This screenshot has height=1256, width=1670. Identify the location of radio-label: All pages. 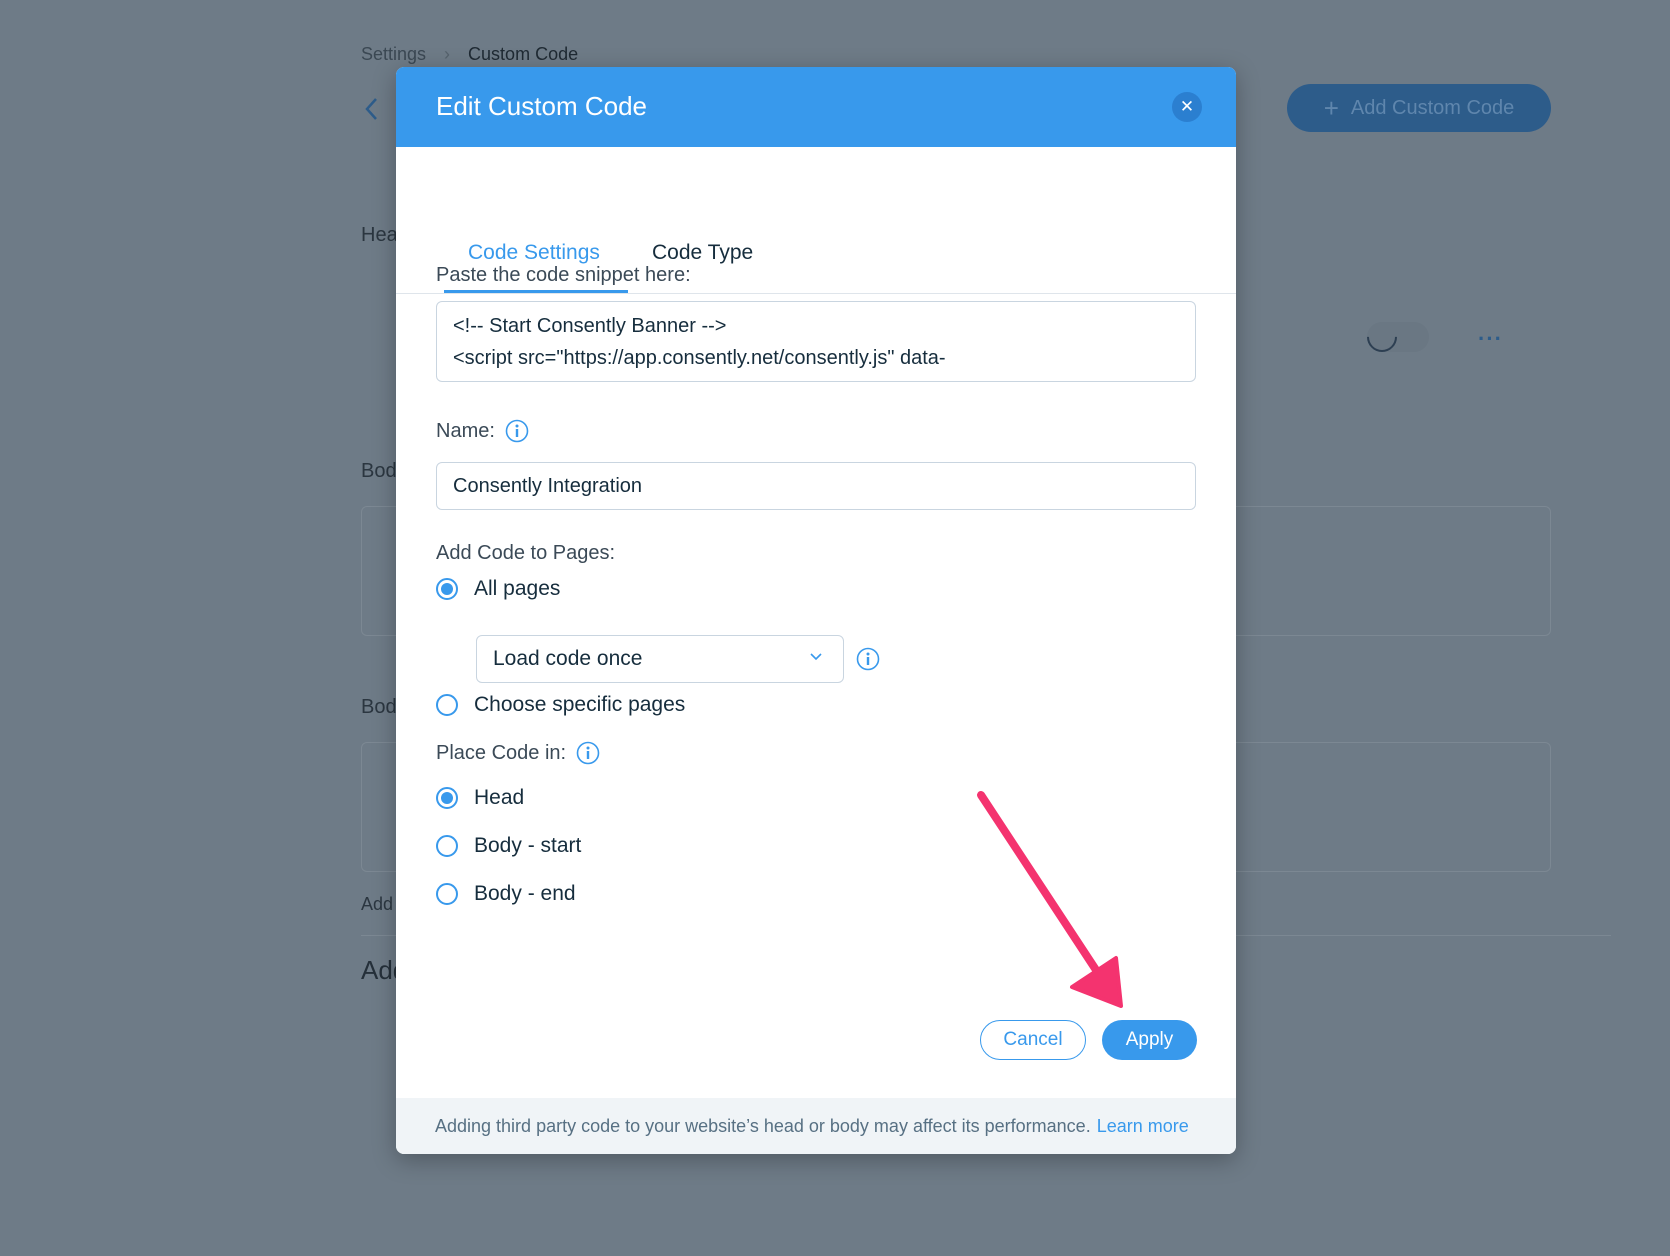
(517, 588).